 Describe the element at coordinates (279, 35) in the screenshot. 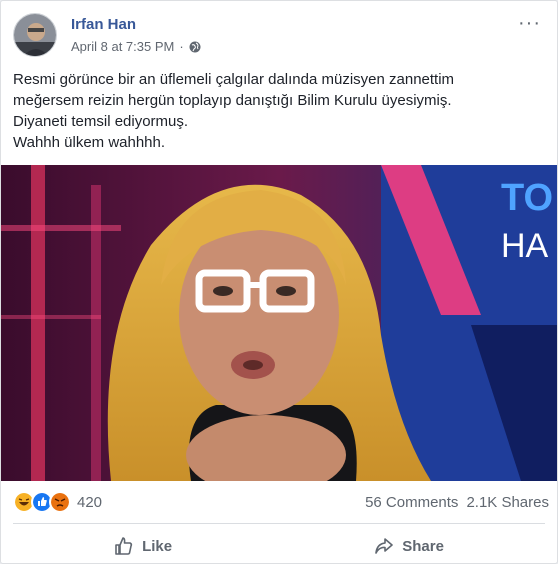

I see `post-header: Irfan Han April 8 at 7:35 PM · ···` at that location.